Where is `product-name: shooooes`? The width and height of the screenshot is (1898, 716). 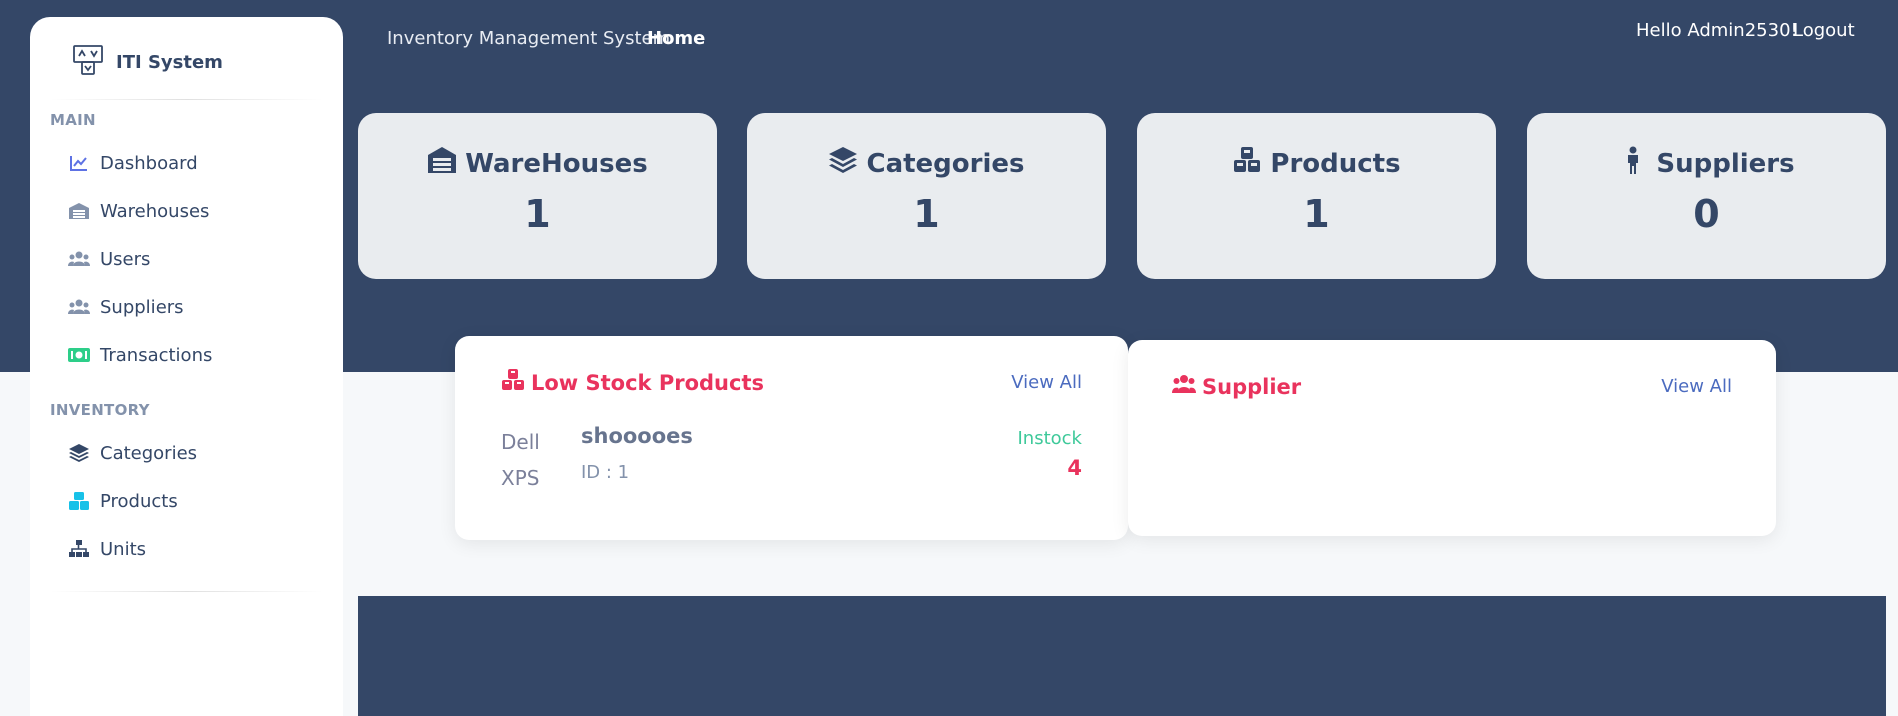
product-name: shooooes is located at coordinates (637, 436).